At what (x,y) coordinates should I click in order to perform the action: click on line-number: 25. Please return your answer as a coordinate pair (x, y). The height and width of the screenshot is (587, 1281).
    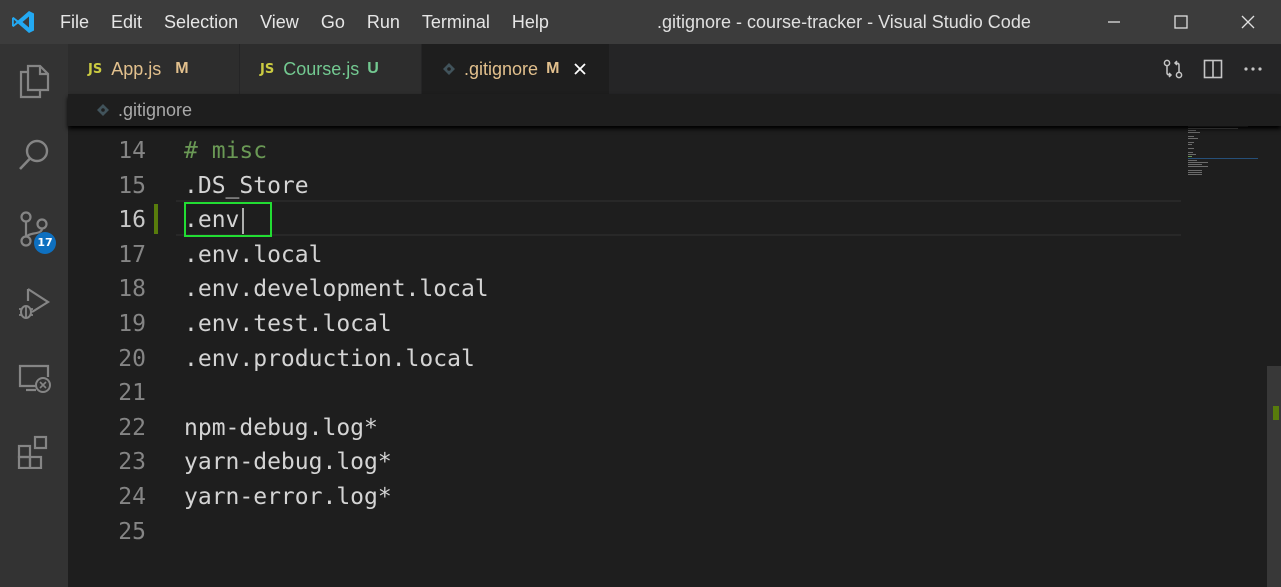
    Looking at the image, I should click on (132, 531).